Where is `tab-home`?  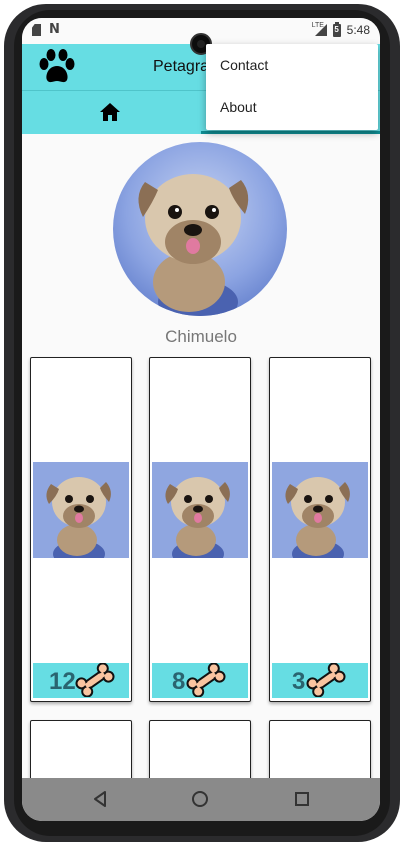
tab-home is located at coordinates (110, 112).